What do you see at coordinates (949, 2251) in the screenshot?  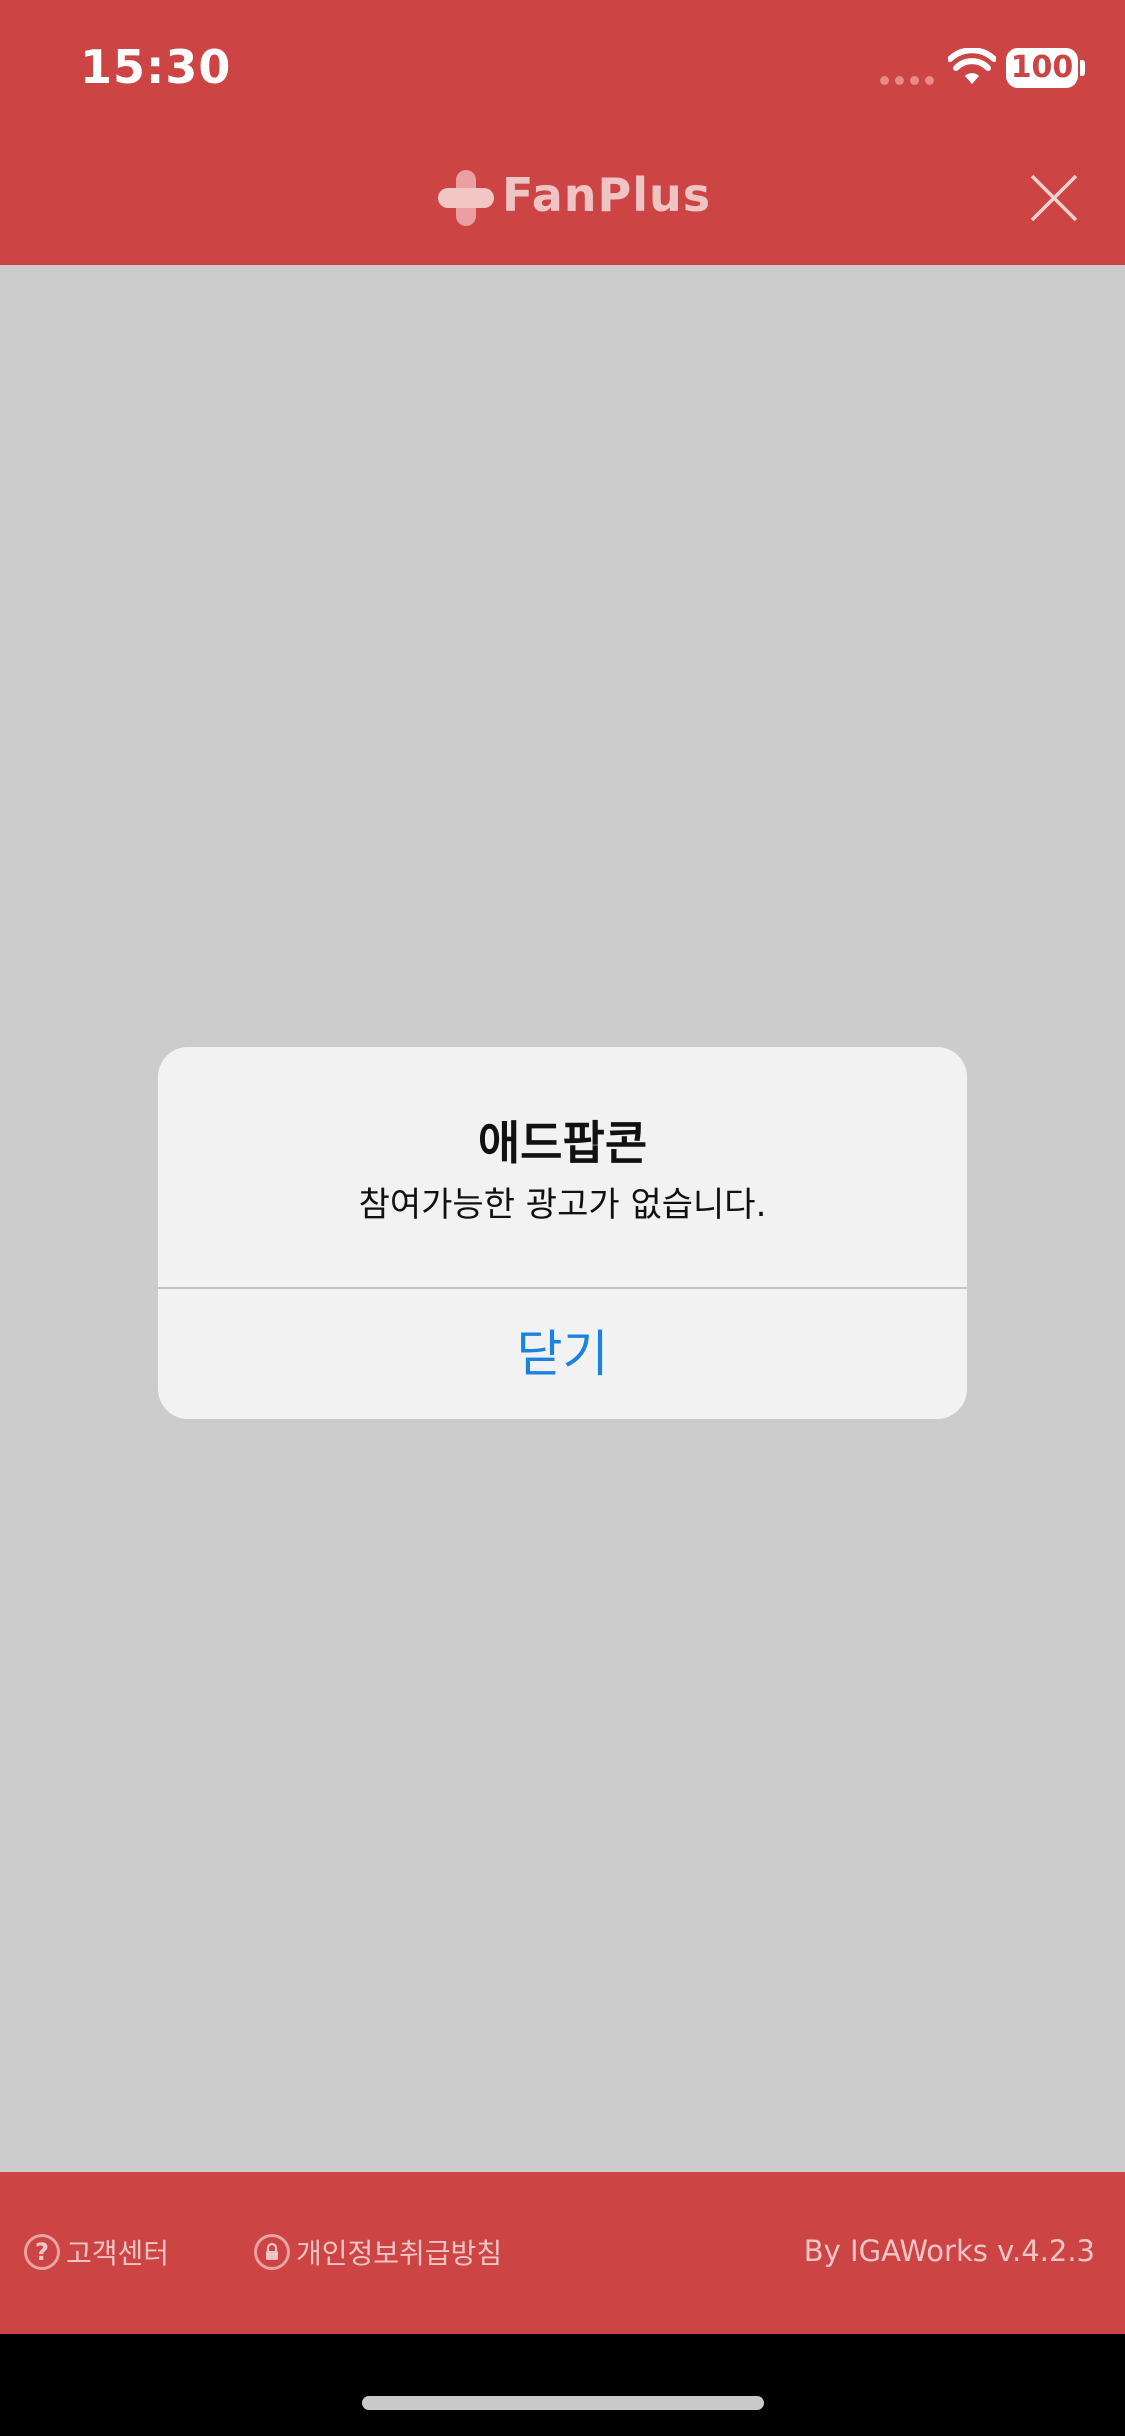 I see `sdk-version: By IGAWorks v.4.2.3` at bounding box center [949, 2251].